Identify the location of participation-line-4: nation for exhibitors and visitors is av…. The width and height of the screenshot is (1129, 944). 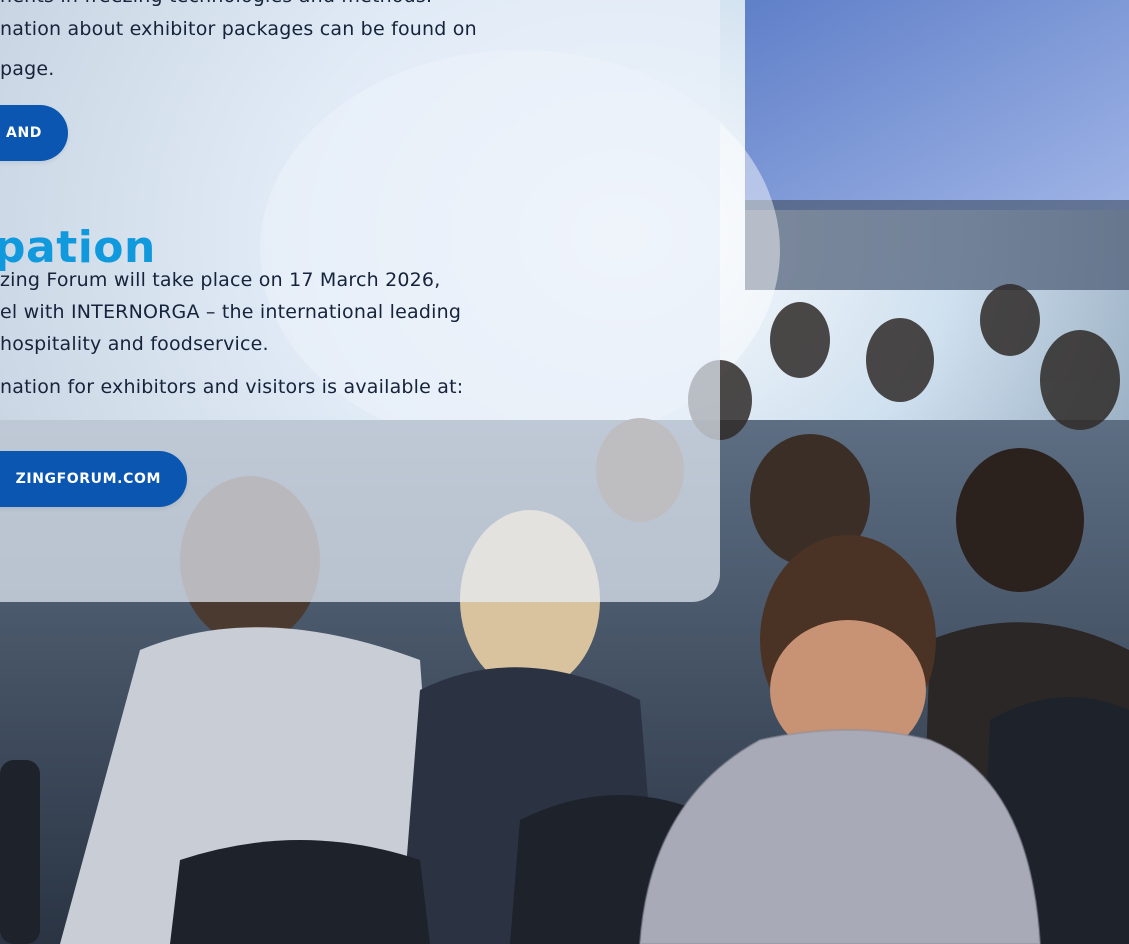
(232, 387).